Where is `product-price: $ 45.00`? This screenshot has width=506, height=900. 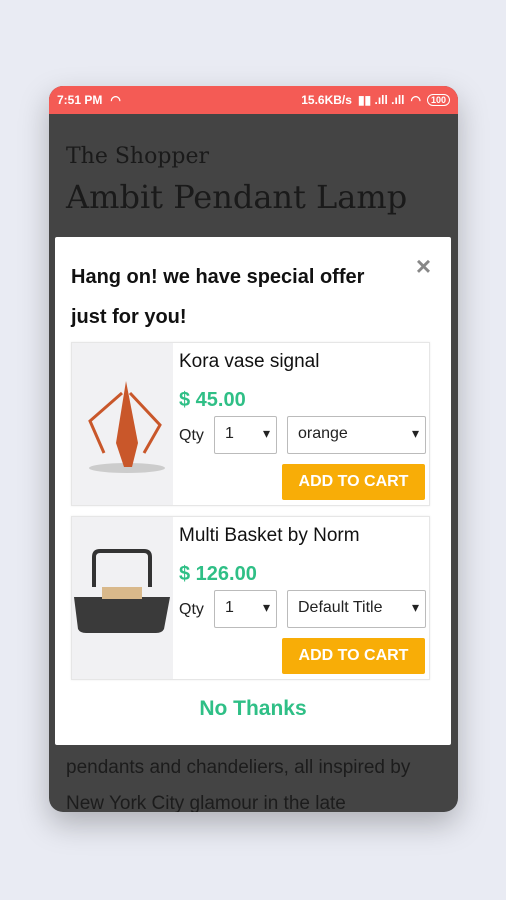 product-price: $ 45.00 is located at coordinates (212, 400).